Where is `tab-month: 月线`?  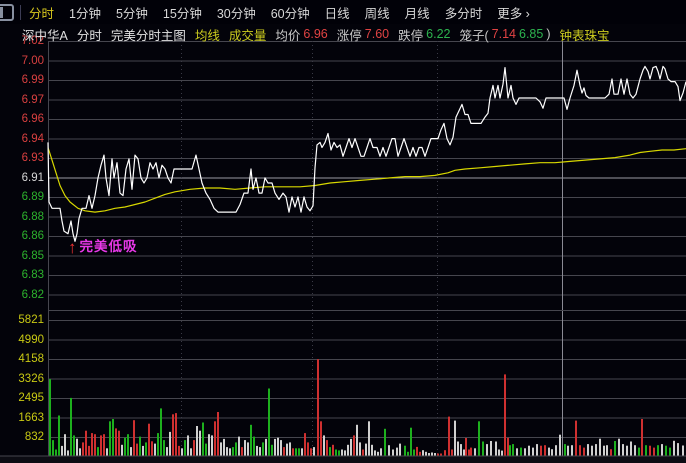
tab-month: 月线 is located at coordinates (417, 12).